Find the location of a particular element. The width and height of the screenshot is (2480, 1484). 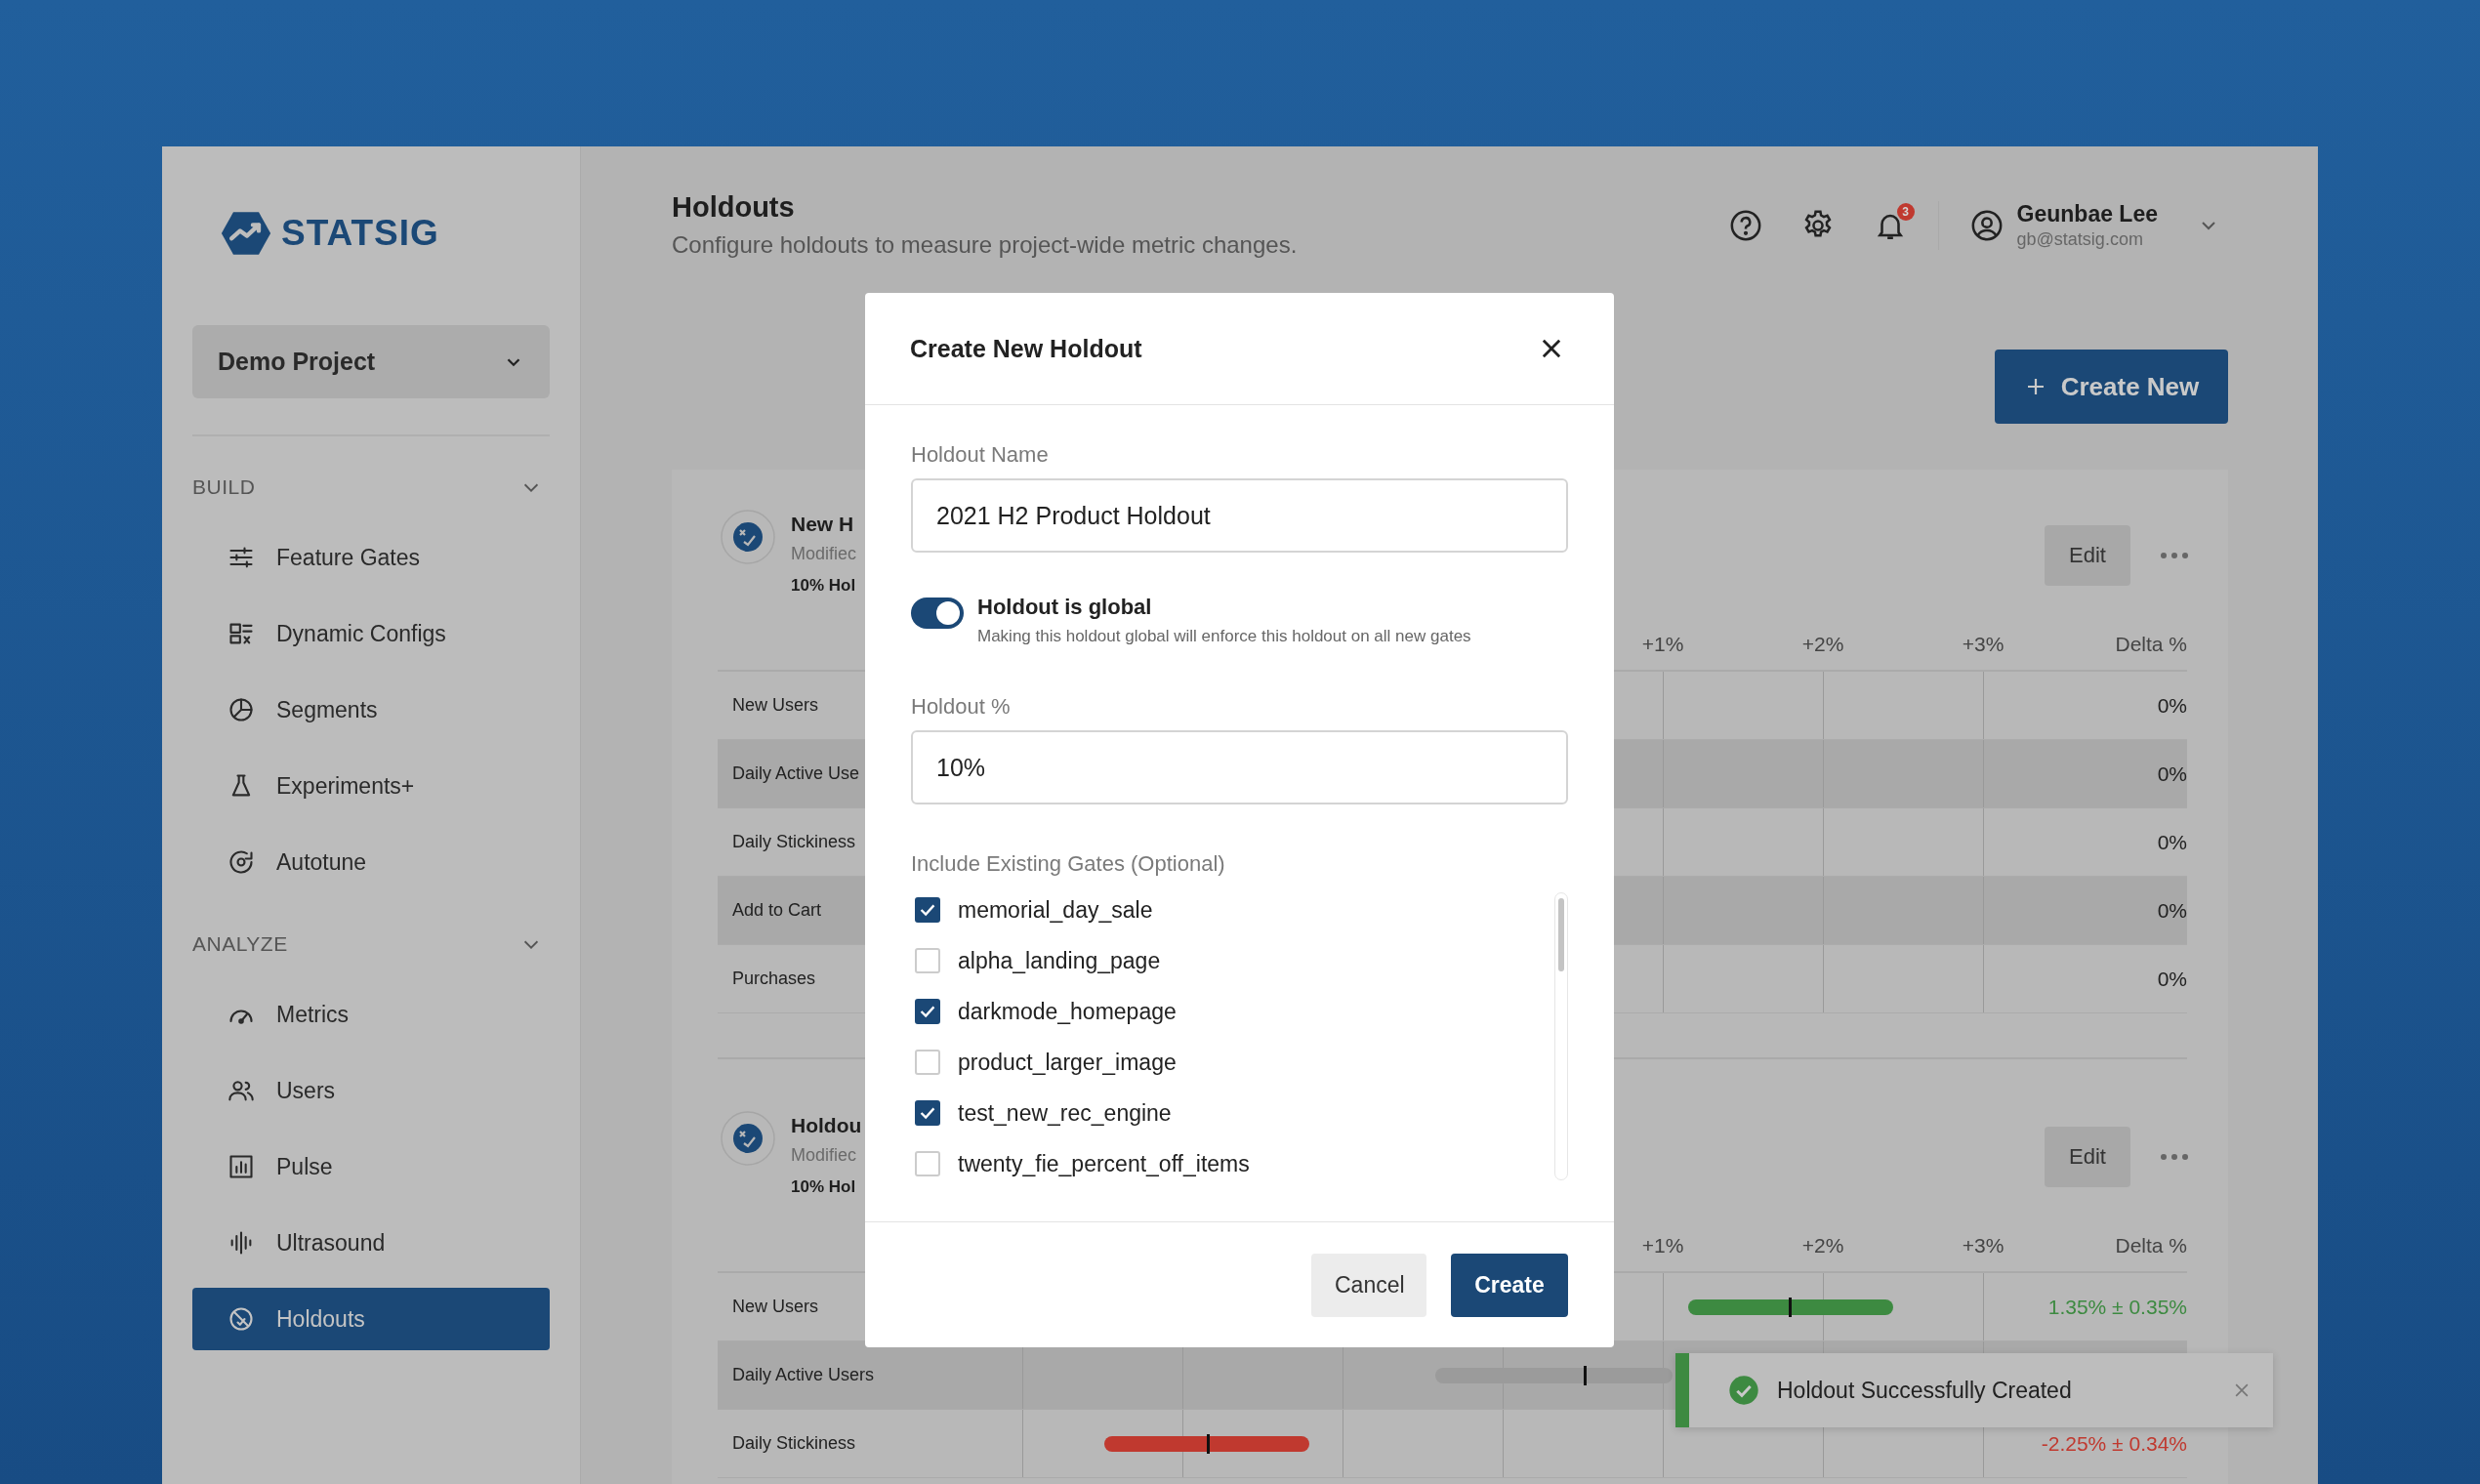

gate-label: alpha_landing_page is located at coordinates (1059, 961).